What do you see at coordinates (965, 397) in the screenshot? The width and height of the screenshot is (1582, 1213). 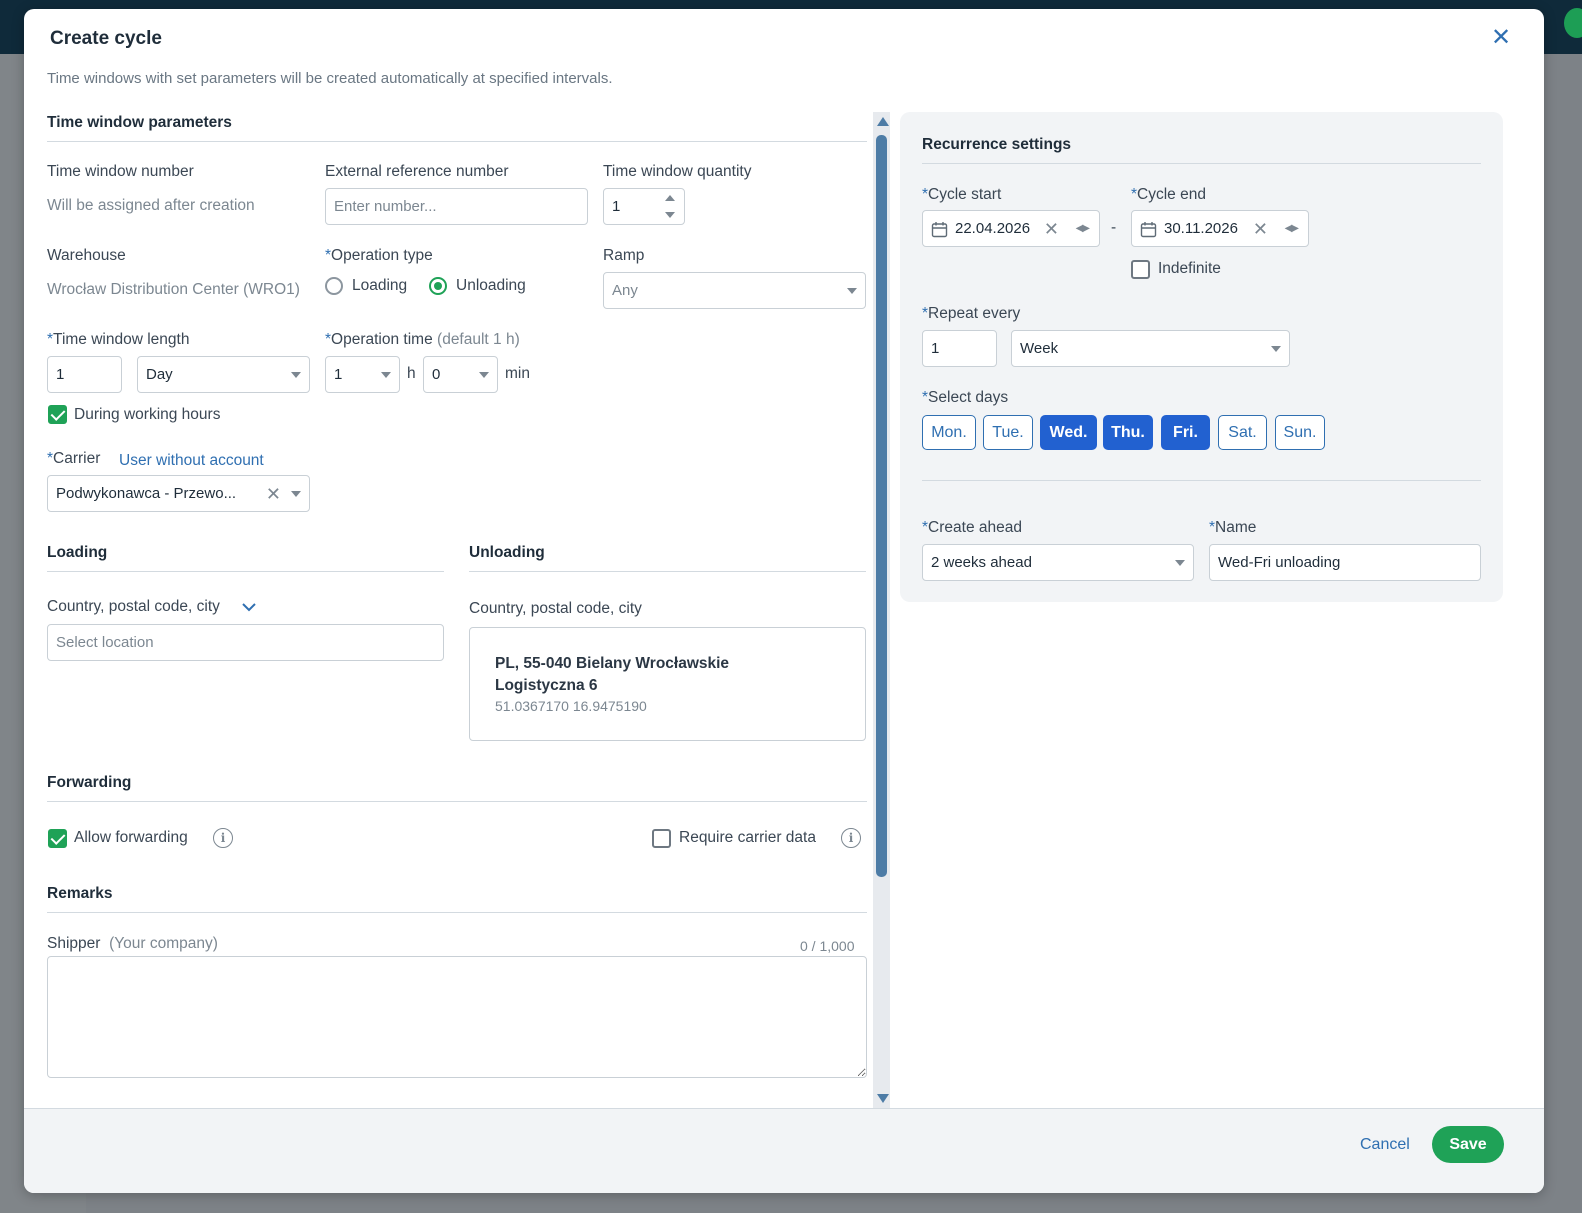 I see `select-days-label: *Select days` at bounding box center [965, 397].